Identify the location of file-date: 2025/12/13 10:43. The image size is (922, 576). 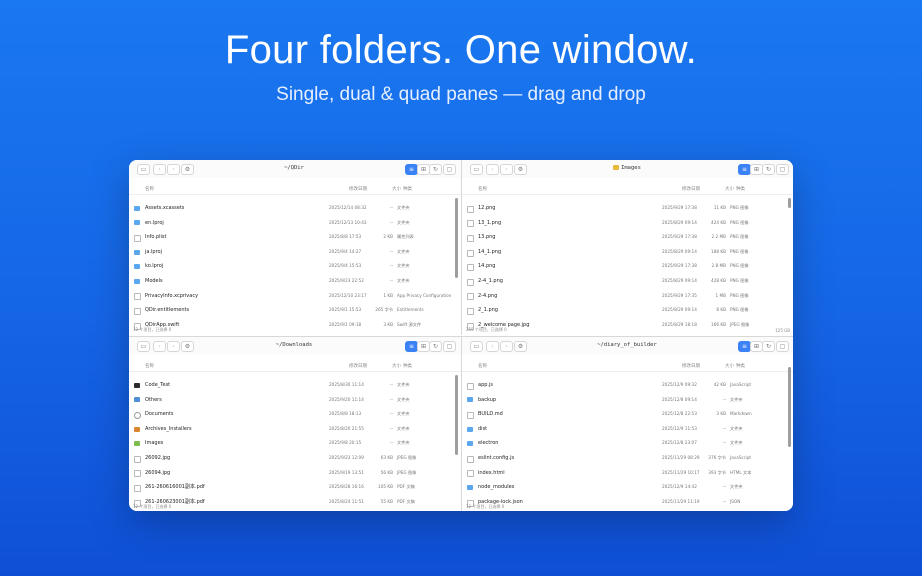
(348, 222).